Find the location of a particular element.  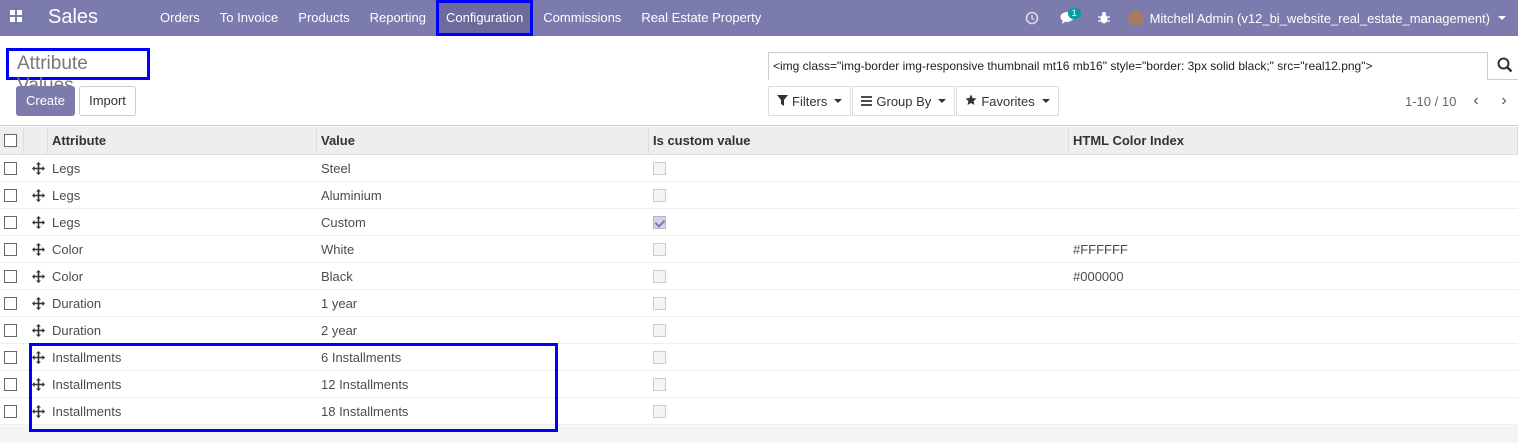

pager-value: 1-10 / 10 is located at coordinates (1430, 101).